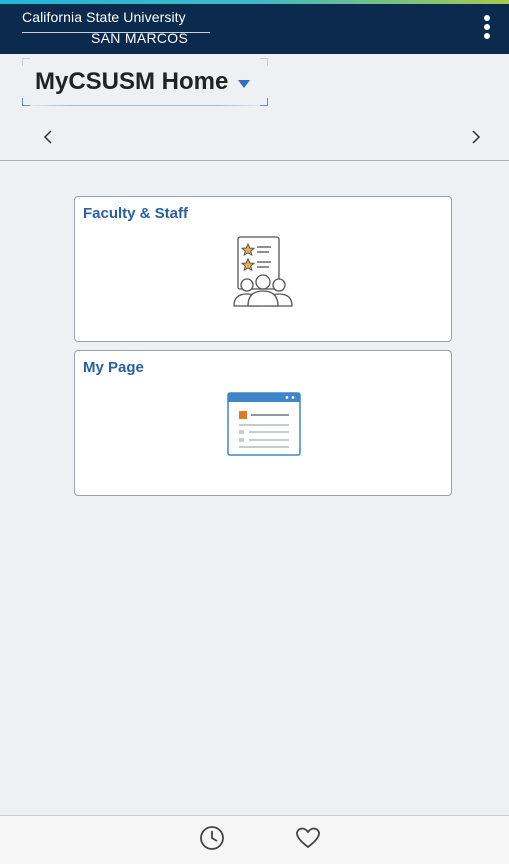 The height and width of the screenshot is (864, 509). I want to click on faculty-staff-icon, so click(263, 271).